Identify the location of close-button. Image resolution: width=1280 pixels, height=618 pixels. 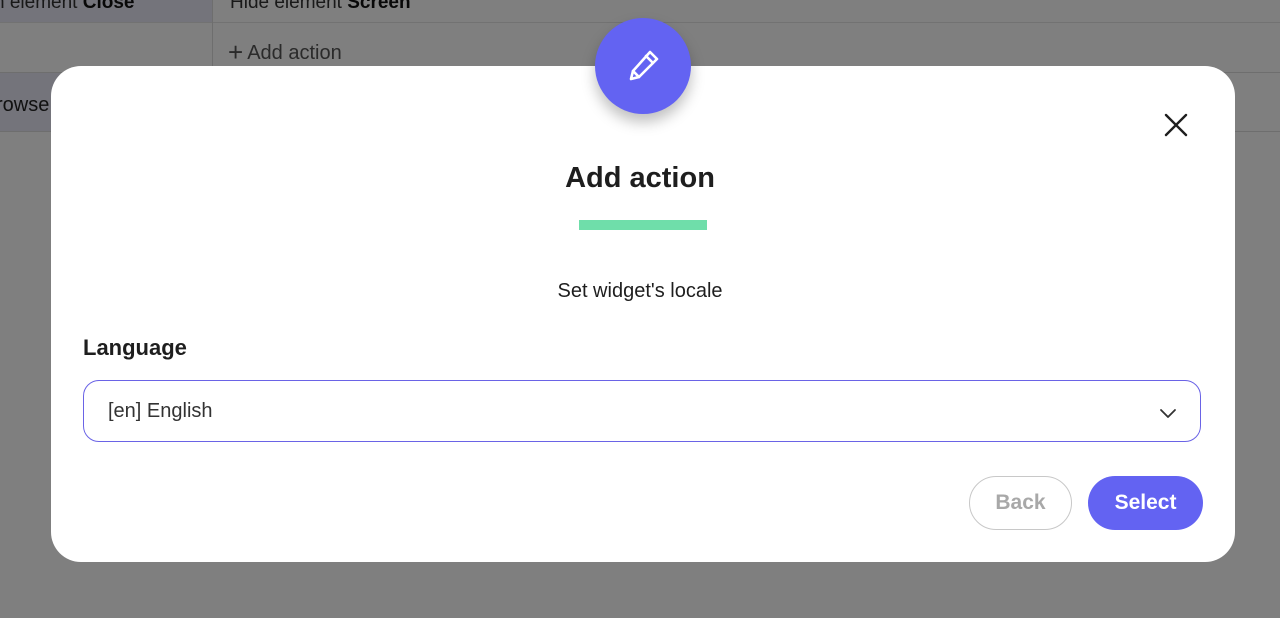
(1176, 125).